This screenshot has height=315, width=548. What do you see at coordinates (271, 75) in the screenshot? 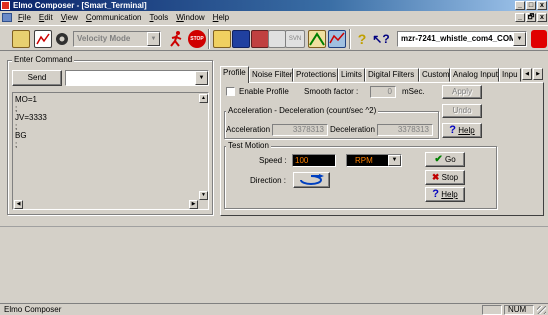
I see `tab-noise-filter: Noise Filter` at bounding box center [271, 75].